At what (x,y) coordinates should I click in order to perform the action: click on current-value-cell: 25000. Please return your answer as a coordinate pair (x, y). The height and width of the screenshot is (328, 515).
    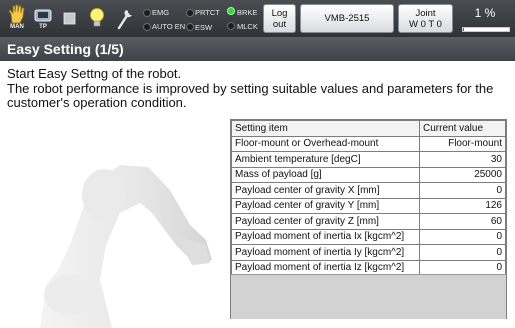
    Looking at the image, I should click on (462, 174).